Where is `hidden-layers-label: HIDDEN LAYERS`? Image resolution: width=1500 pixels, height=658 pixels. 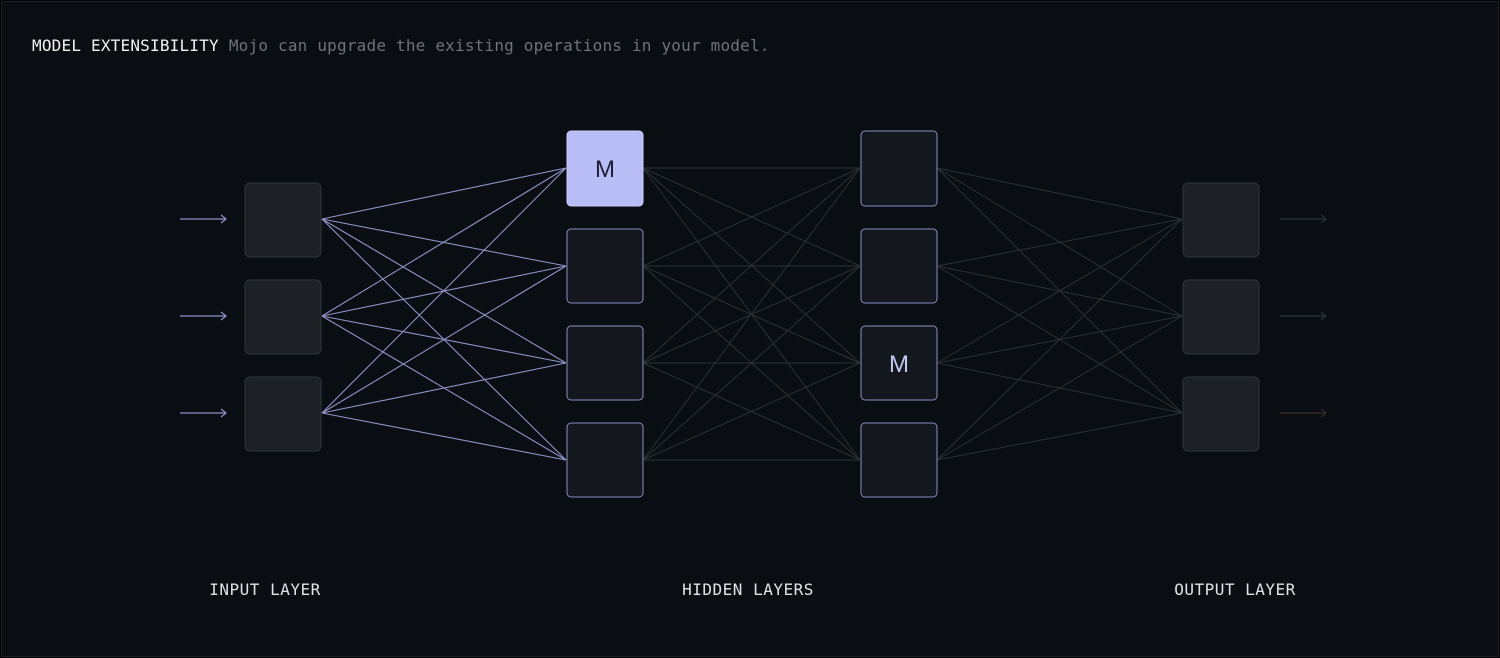
hidden-layers-label: HIDDEN LAYERS is located at coordinates (748, 589).